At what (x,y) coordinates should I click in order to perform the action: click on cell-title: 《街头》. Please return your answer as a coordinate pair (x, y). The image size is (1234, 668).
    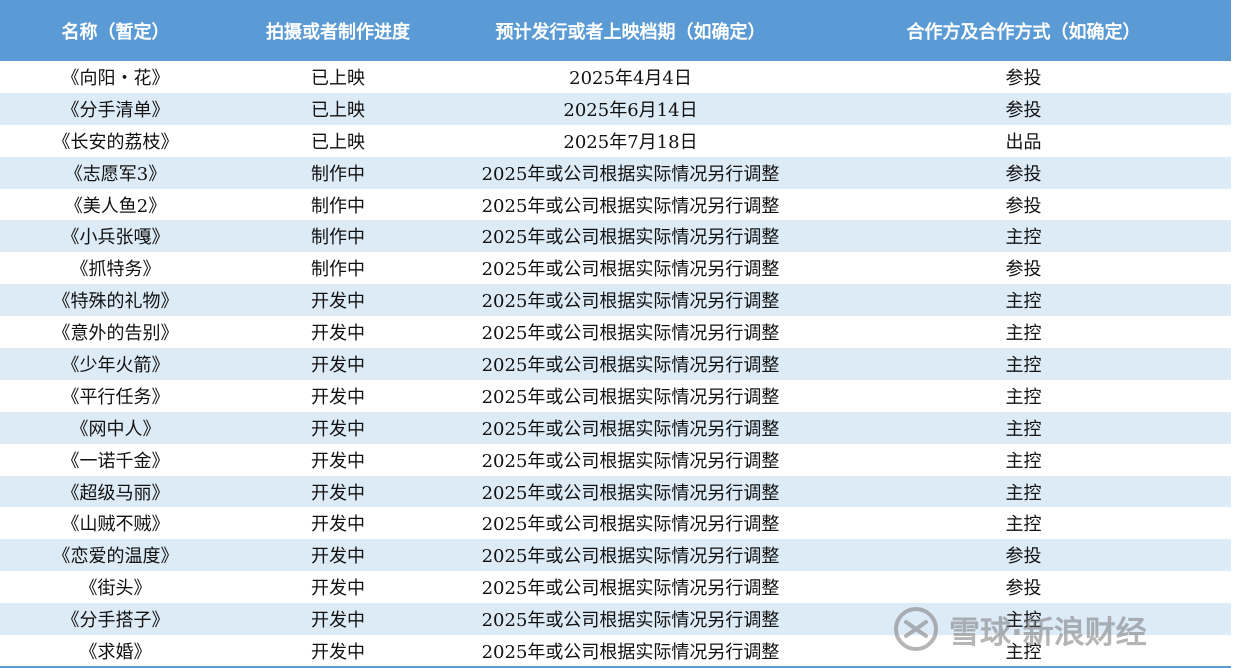
    Looking at the image, I should click on (115, 587).